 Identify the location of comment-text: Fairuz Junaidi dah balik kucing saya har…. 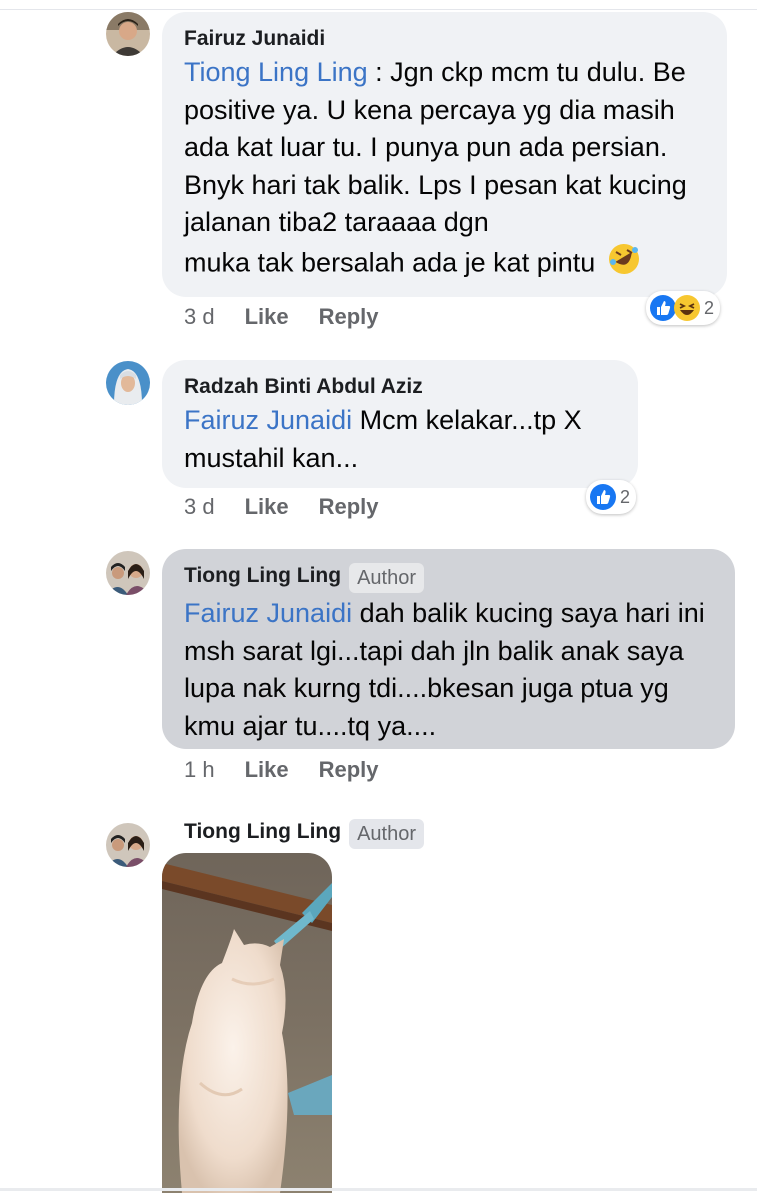
(444, 669).